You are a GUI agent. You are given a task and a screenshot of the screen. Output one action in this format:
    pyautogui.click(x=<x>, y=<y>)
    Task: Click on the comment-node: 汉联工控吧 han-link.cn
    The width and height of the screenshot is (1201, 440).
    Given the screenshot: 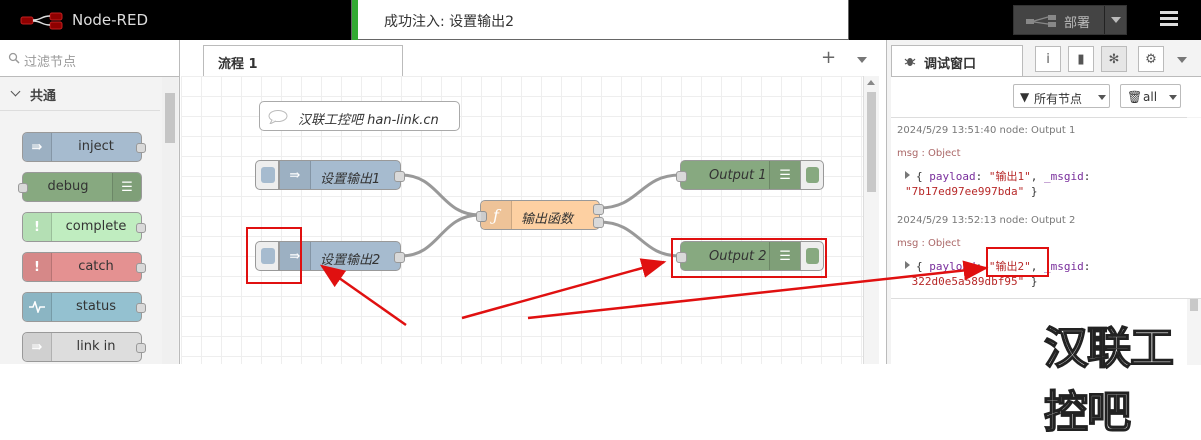 What is the action you would take?
    pyautogui.click(x=359, y=116)
    